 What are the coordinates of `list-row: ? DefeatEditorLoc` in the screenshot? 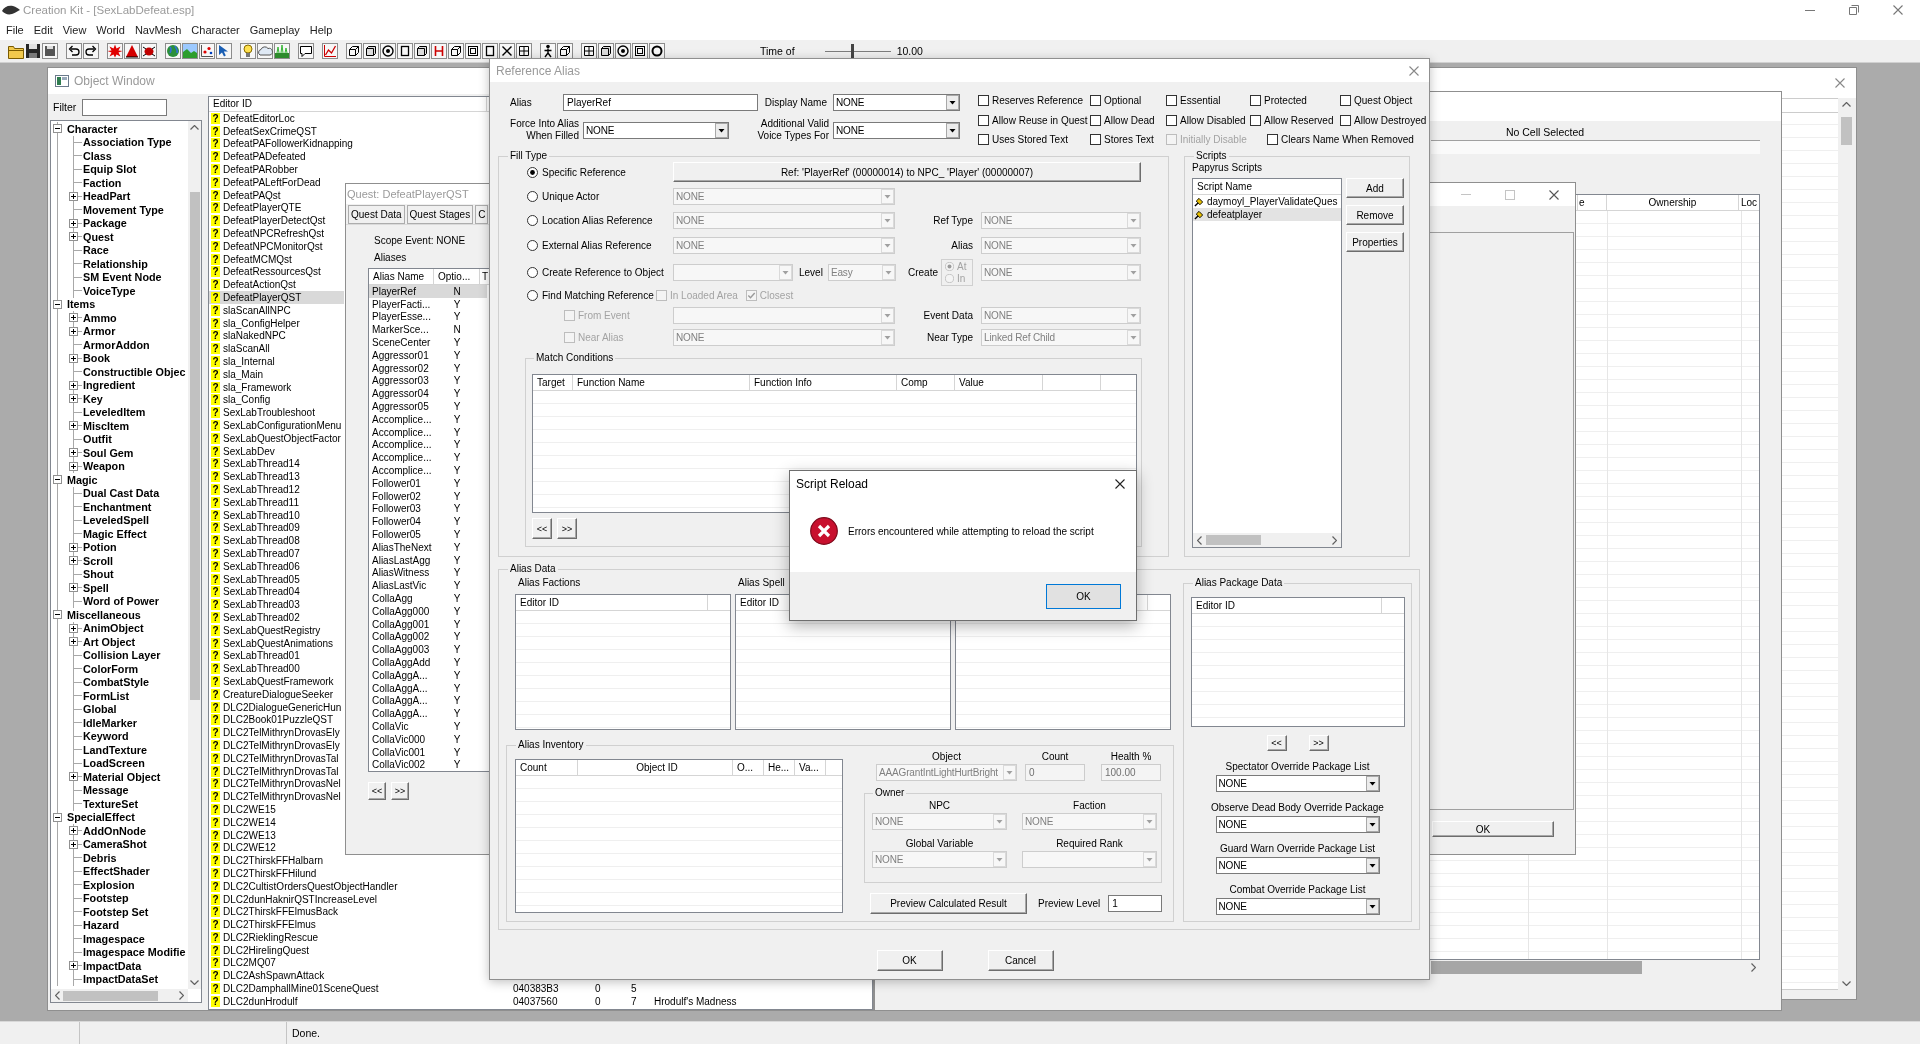 It's located at (348, 118).